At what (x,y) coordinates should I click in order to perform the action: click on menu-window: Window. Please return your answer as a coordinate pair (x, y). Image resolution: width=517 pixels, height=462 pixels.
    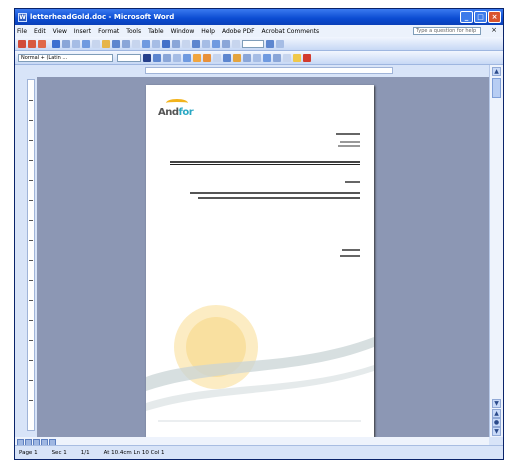
    Looking at the image, I should click on (183, 31).